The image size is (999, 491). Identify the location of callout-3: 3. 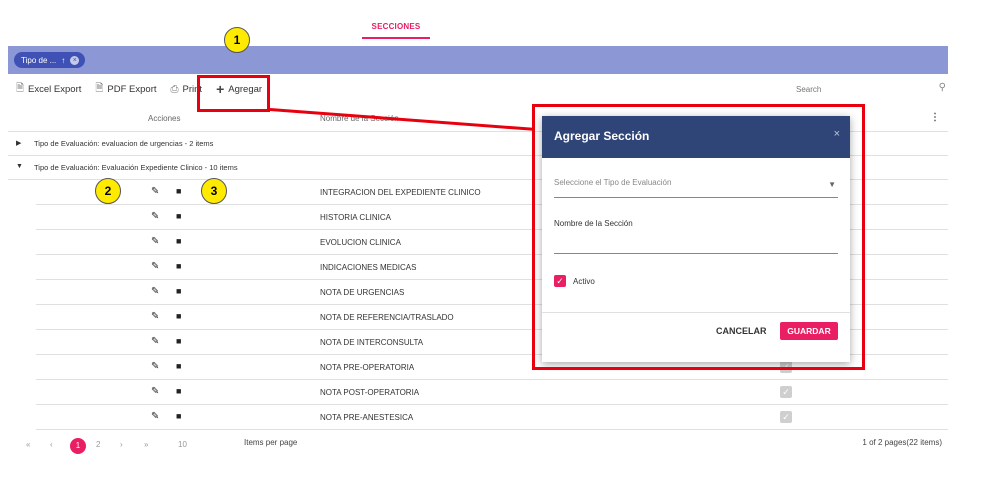
(214, 191).